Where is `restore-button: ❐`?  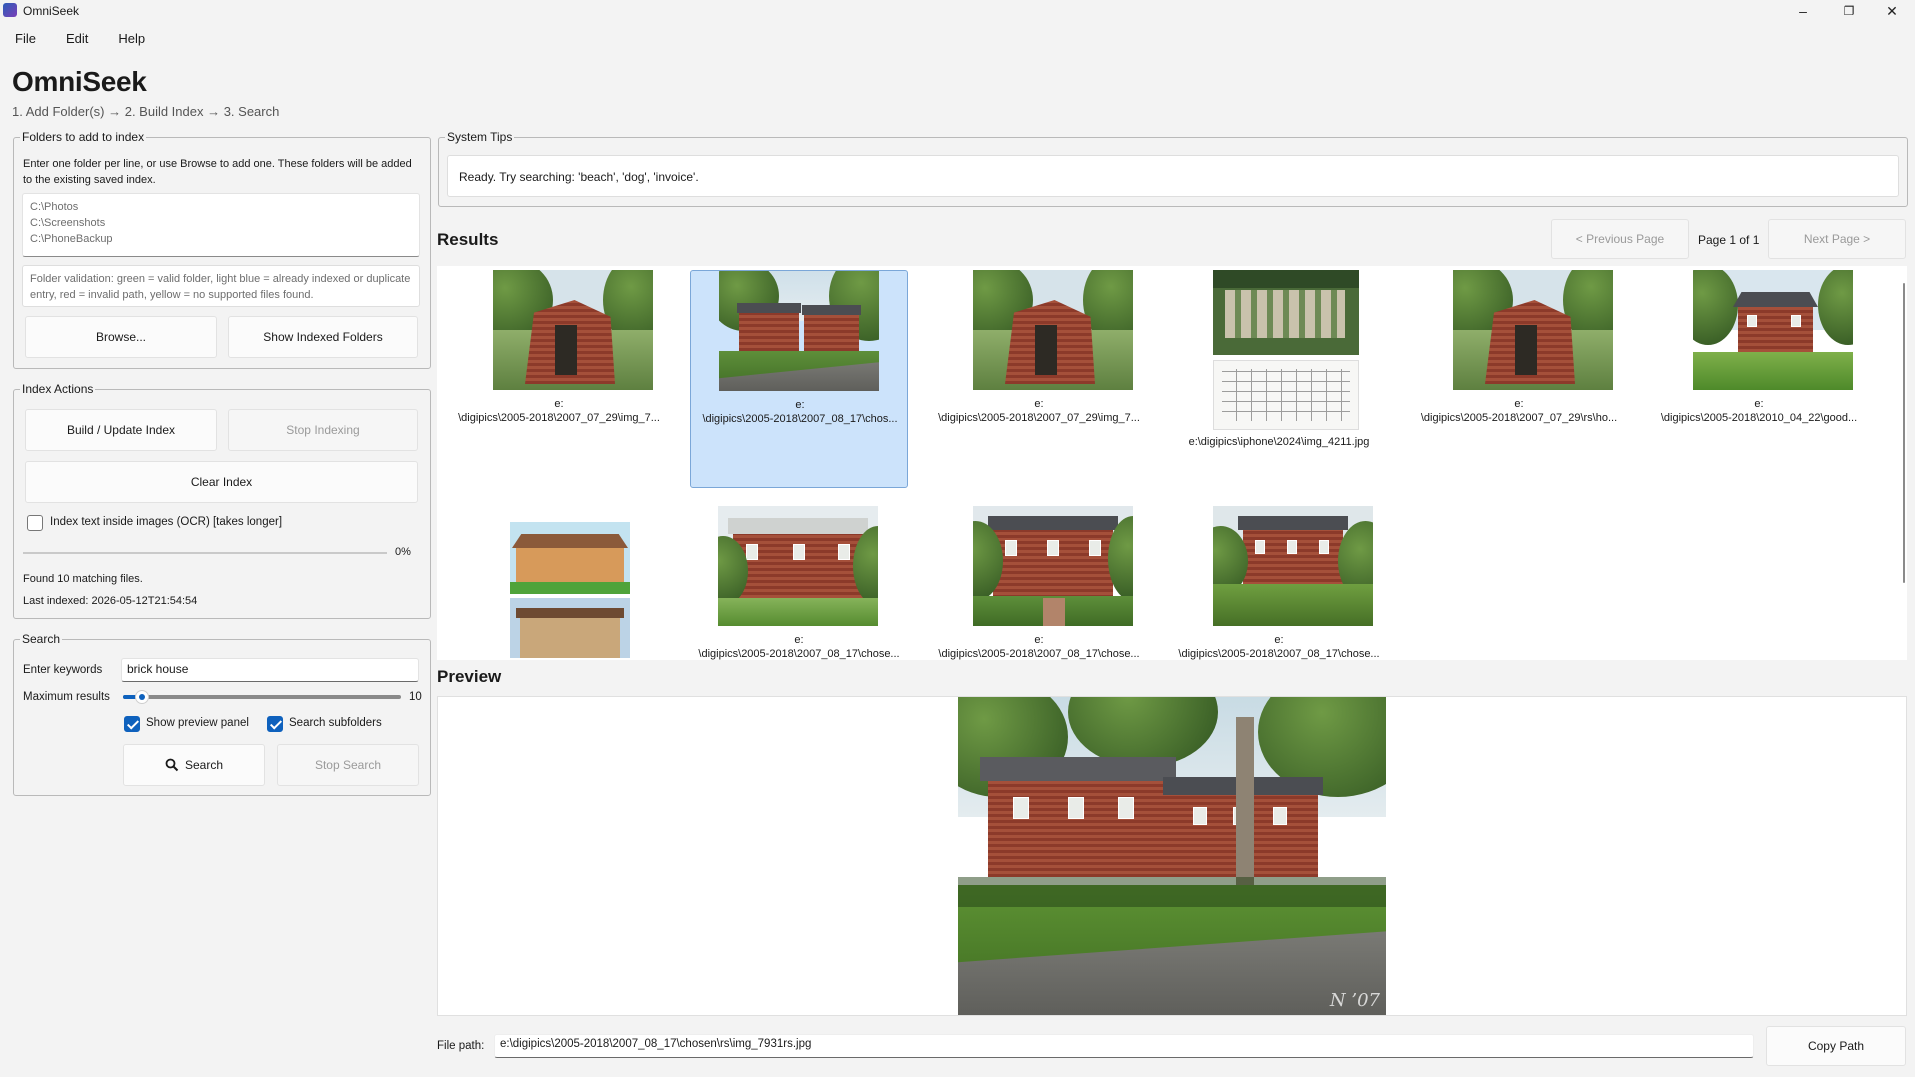 restore-button: ❐ is located at coordinates (1849, 11).